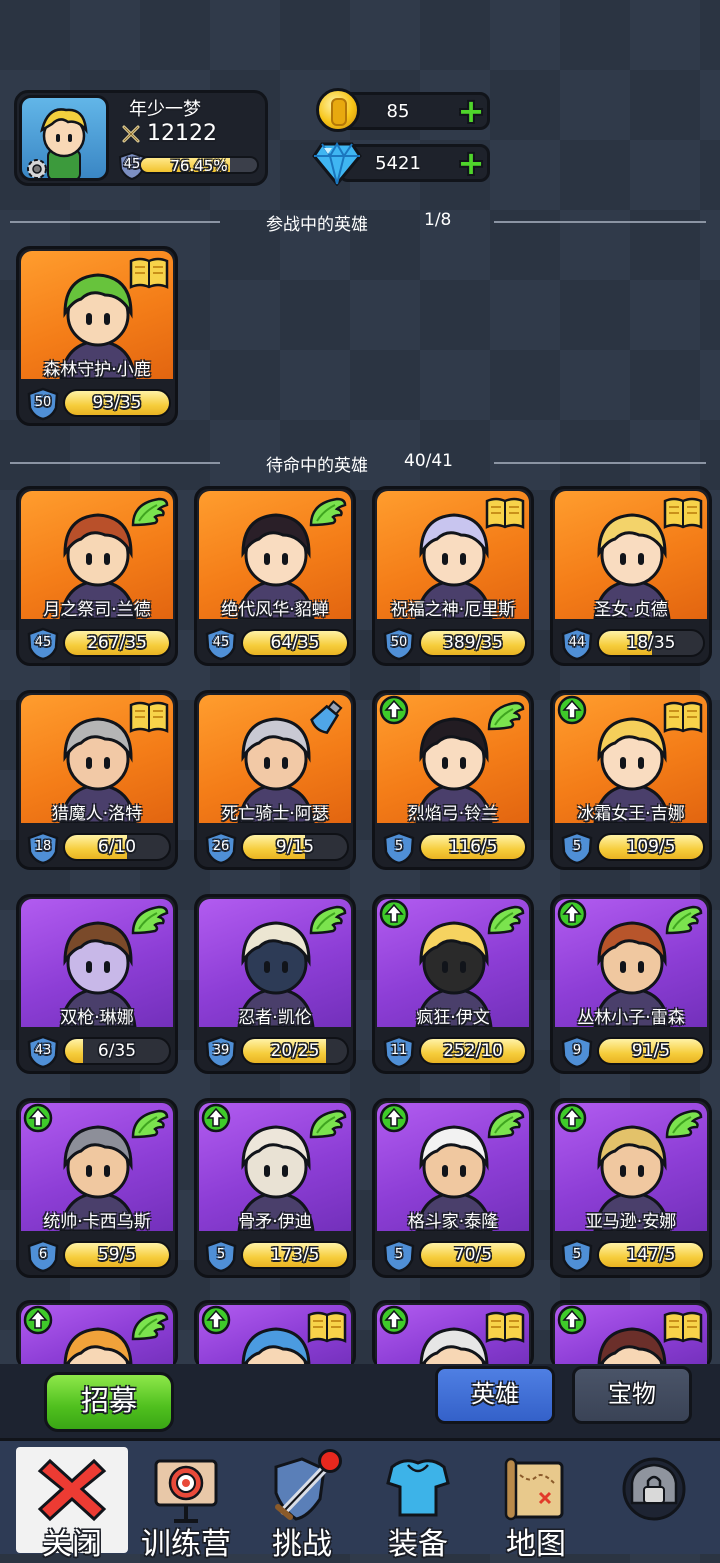 This screenshot has height=1563, width=720. What do you see at coordinates (189, 166) in the screenshot?
I see `player-xp: 45 76.45%` at bounding box center [189, 166].